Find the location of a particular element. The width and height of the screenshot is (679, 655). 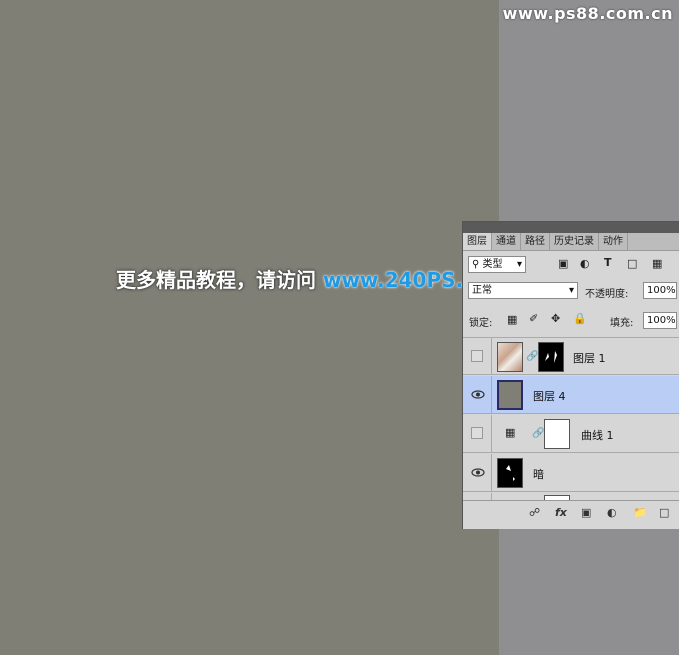

layer-name: 曲线 1 is located at coordinates (597, 435).